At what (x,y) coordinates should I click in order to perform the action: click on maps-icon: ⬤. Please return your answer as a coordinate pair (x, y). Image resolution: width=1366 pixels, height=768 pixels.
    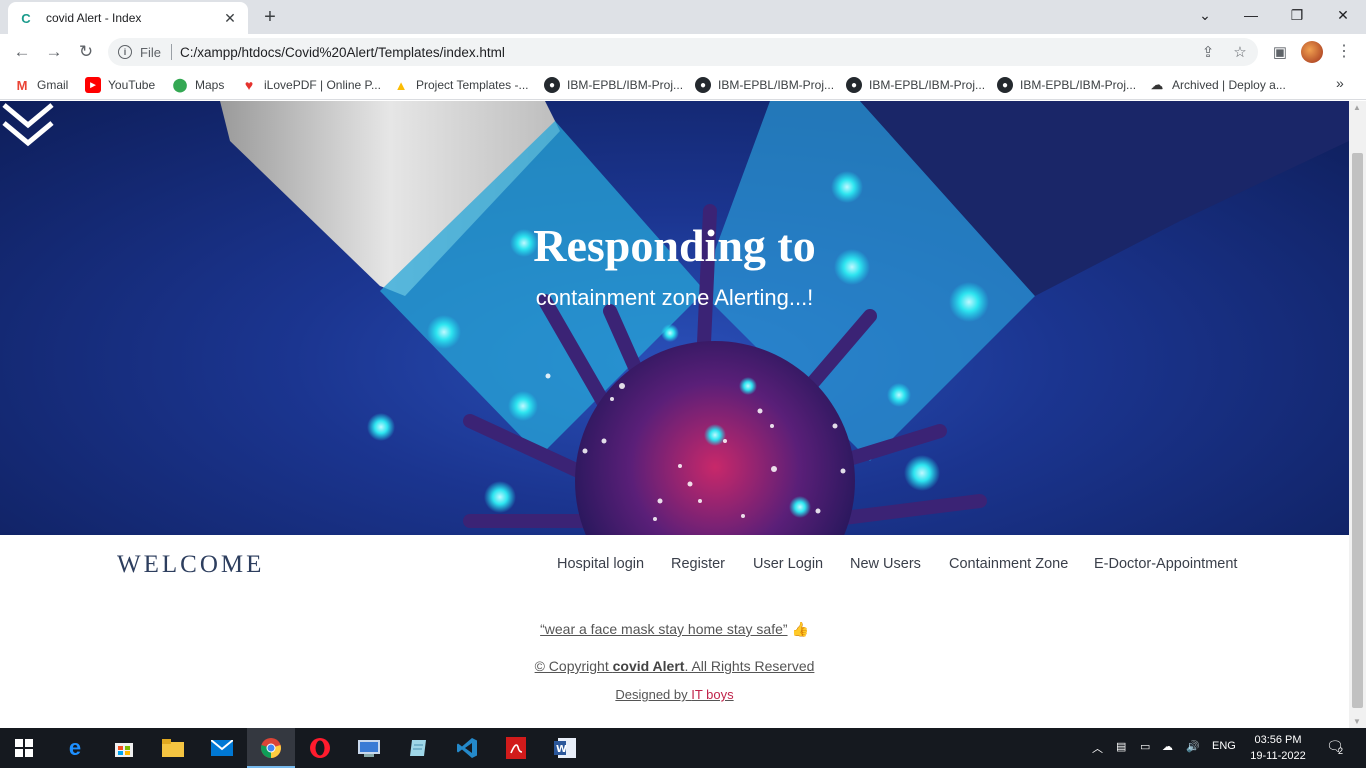
    Looking at the image, I should click on (180, 84).